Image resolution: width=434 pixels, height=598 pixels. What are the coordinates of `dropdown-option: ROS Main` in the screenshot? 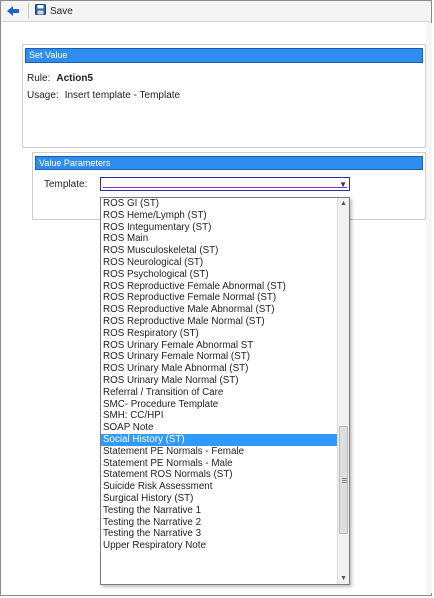 It's located at (219, 239).